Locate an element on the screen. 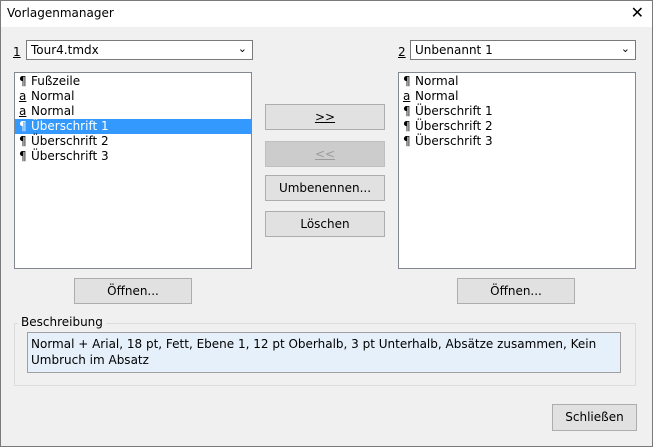 The image size is (653, 447). left-panel-number: 1 is located at coordinates (17, 52).